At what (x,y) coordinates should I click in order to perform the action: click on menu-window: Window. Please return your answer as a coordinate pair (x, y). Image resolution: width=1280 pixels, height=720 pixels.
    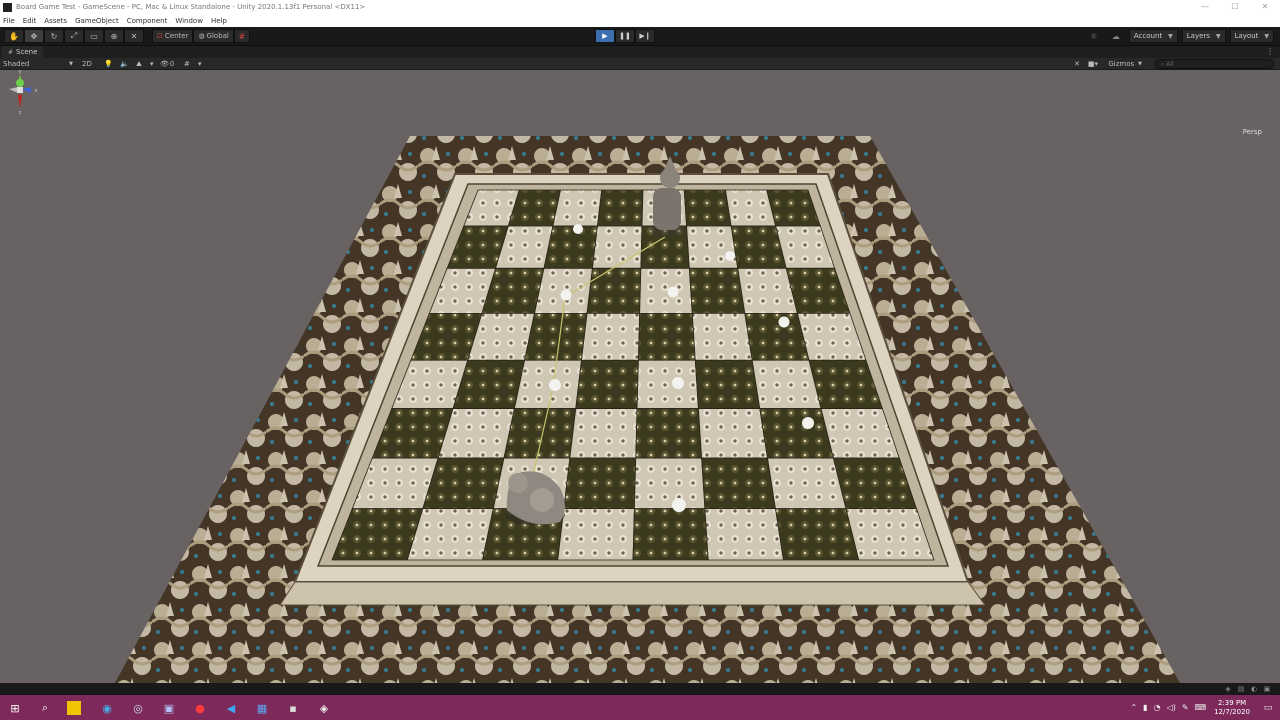
    Looking at the image, I should click on (189, 21).